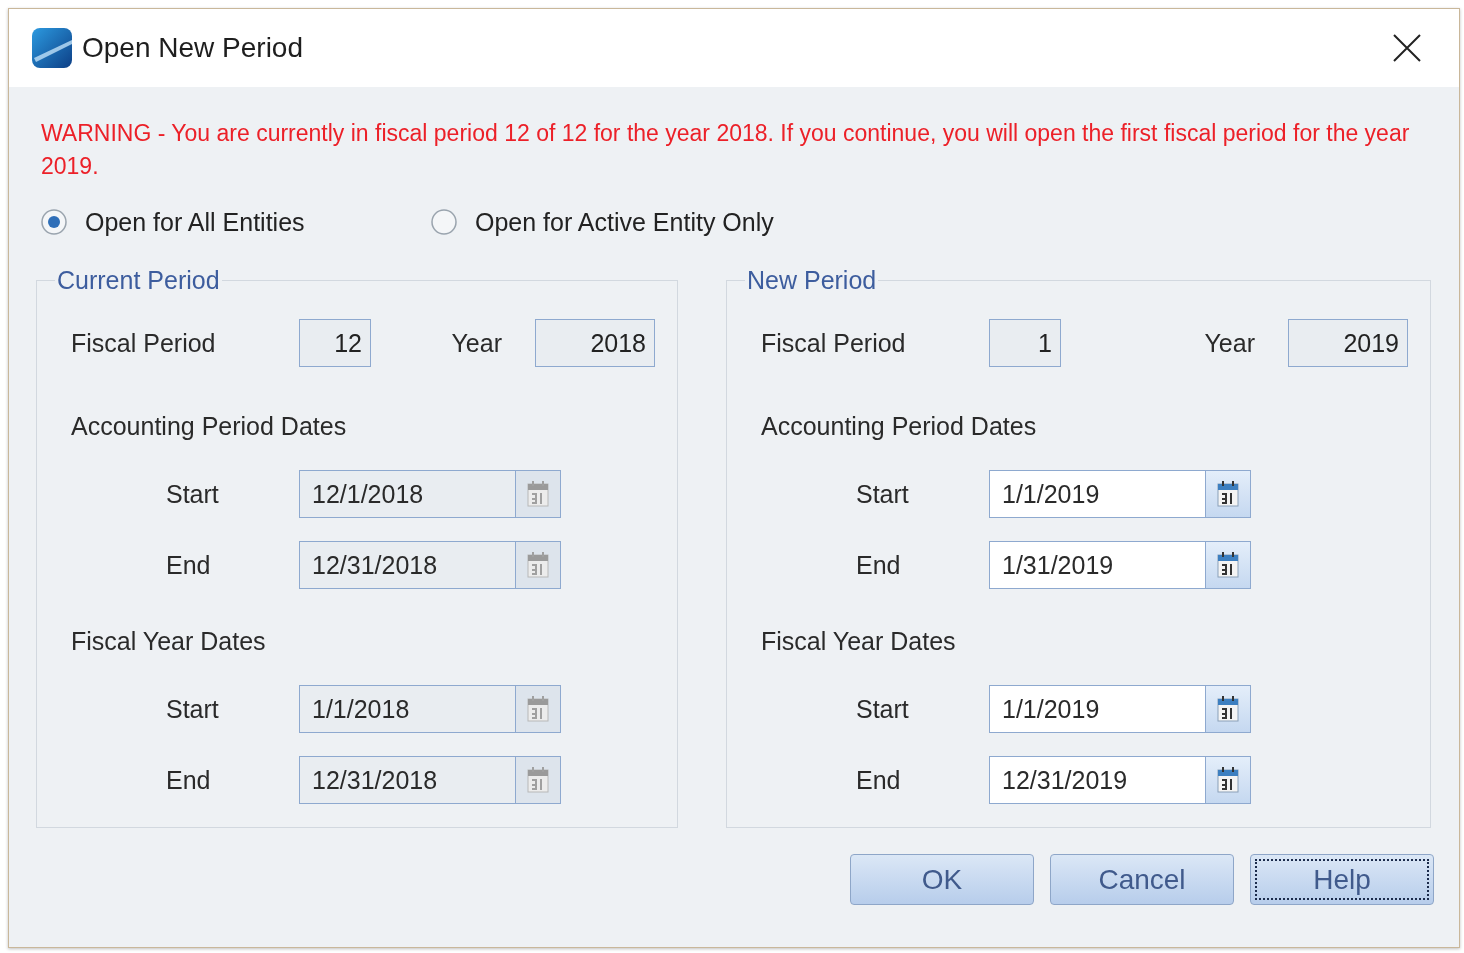  Describe the element at coordinates (335, 343) in the screenshot. I see `fiscal-period-field: 12` at that location.